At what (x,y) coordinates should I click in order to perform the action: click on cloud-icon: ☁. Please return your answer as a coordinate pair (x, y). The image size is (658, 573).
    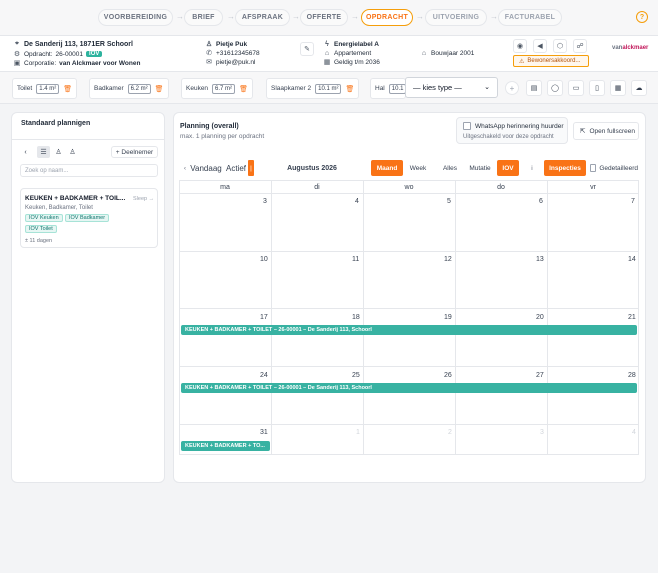
    Looking at the image, I should click on (639, 88).